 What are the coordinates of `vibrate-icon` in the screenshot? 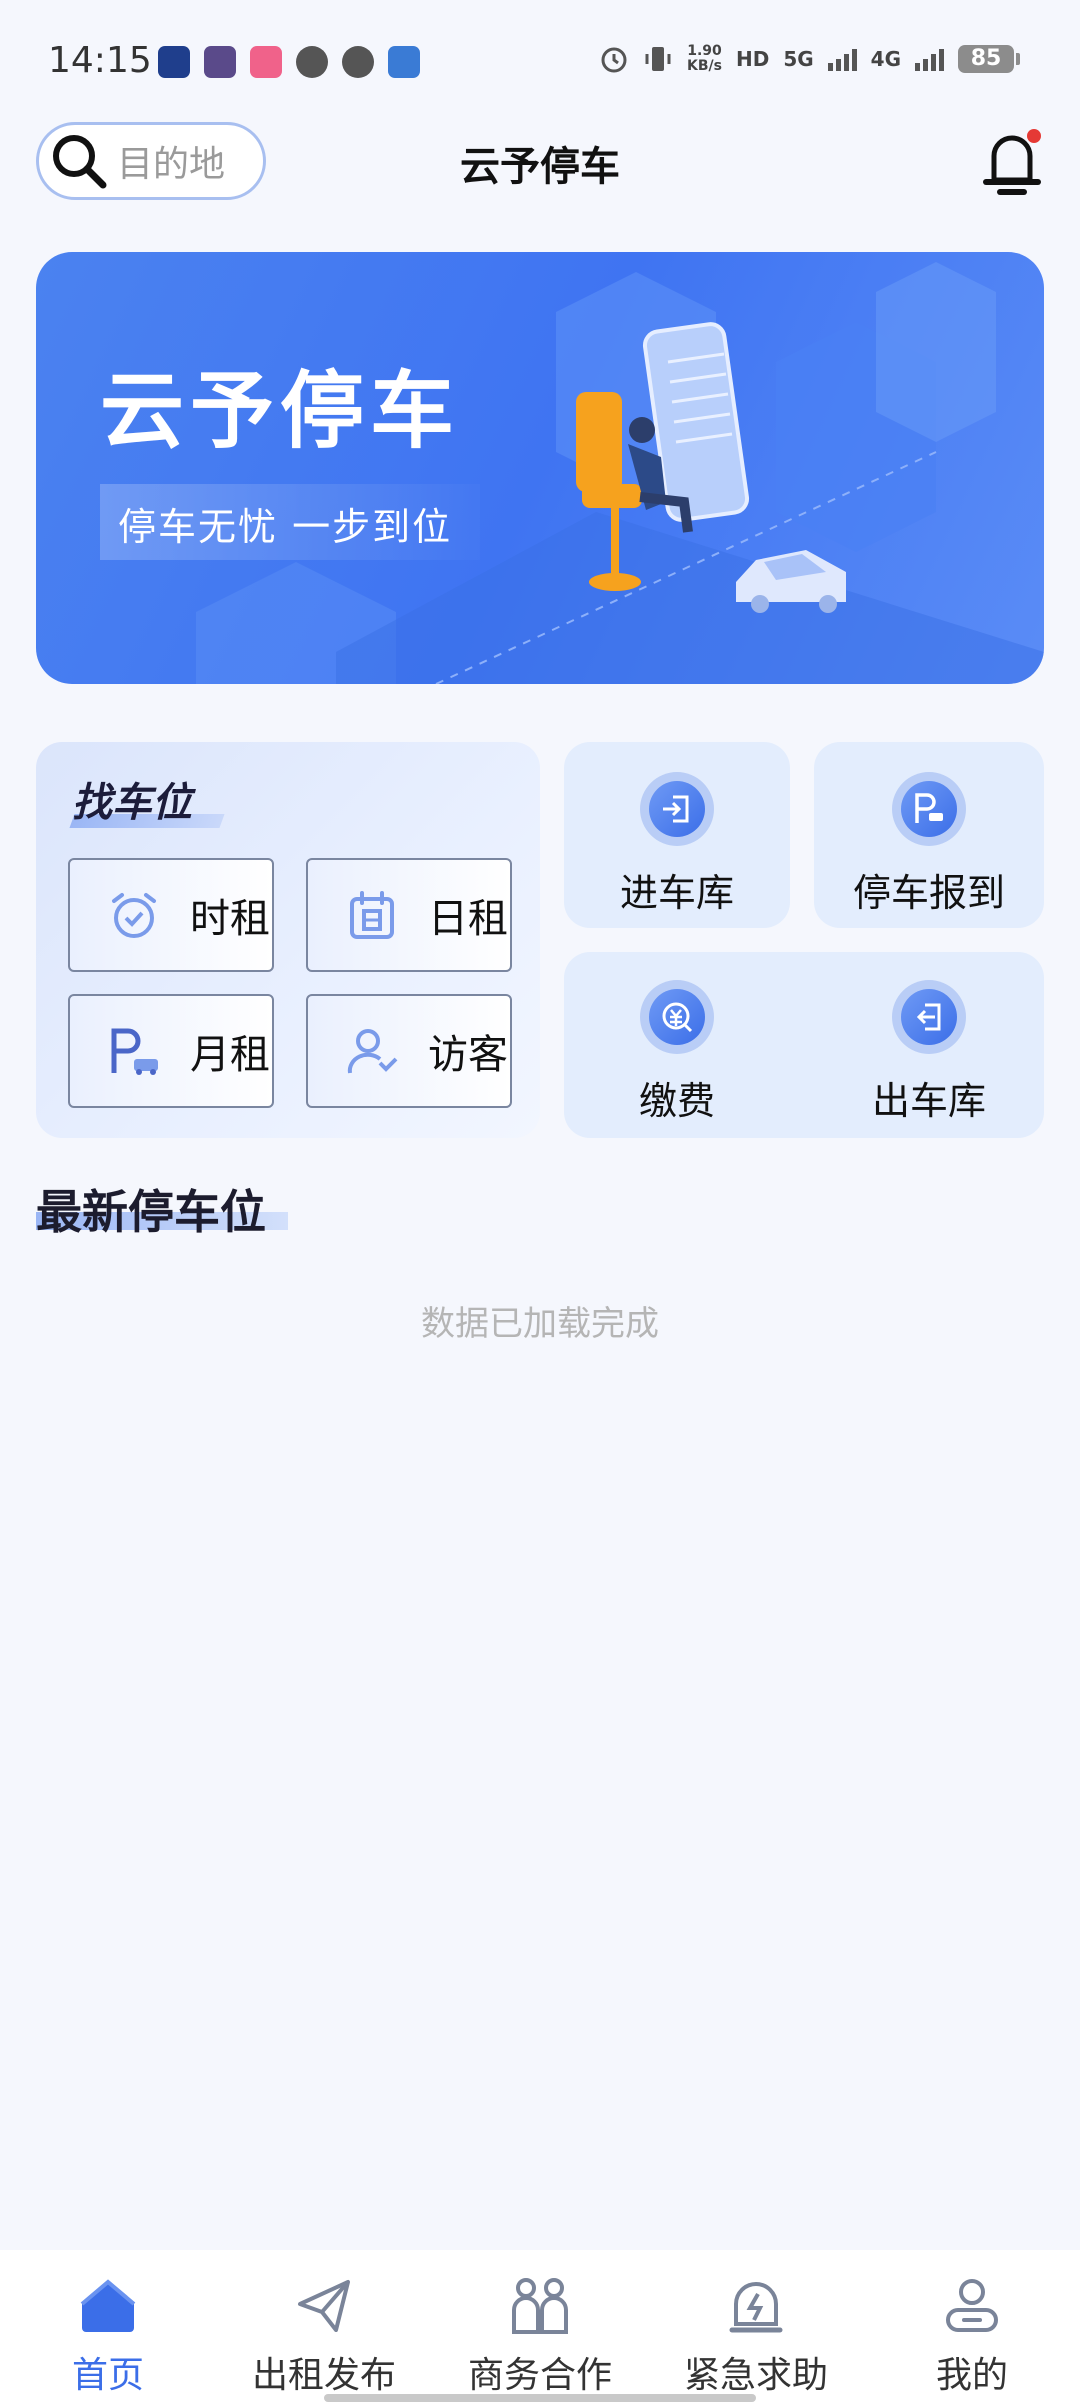 It's located at (658, 59).